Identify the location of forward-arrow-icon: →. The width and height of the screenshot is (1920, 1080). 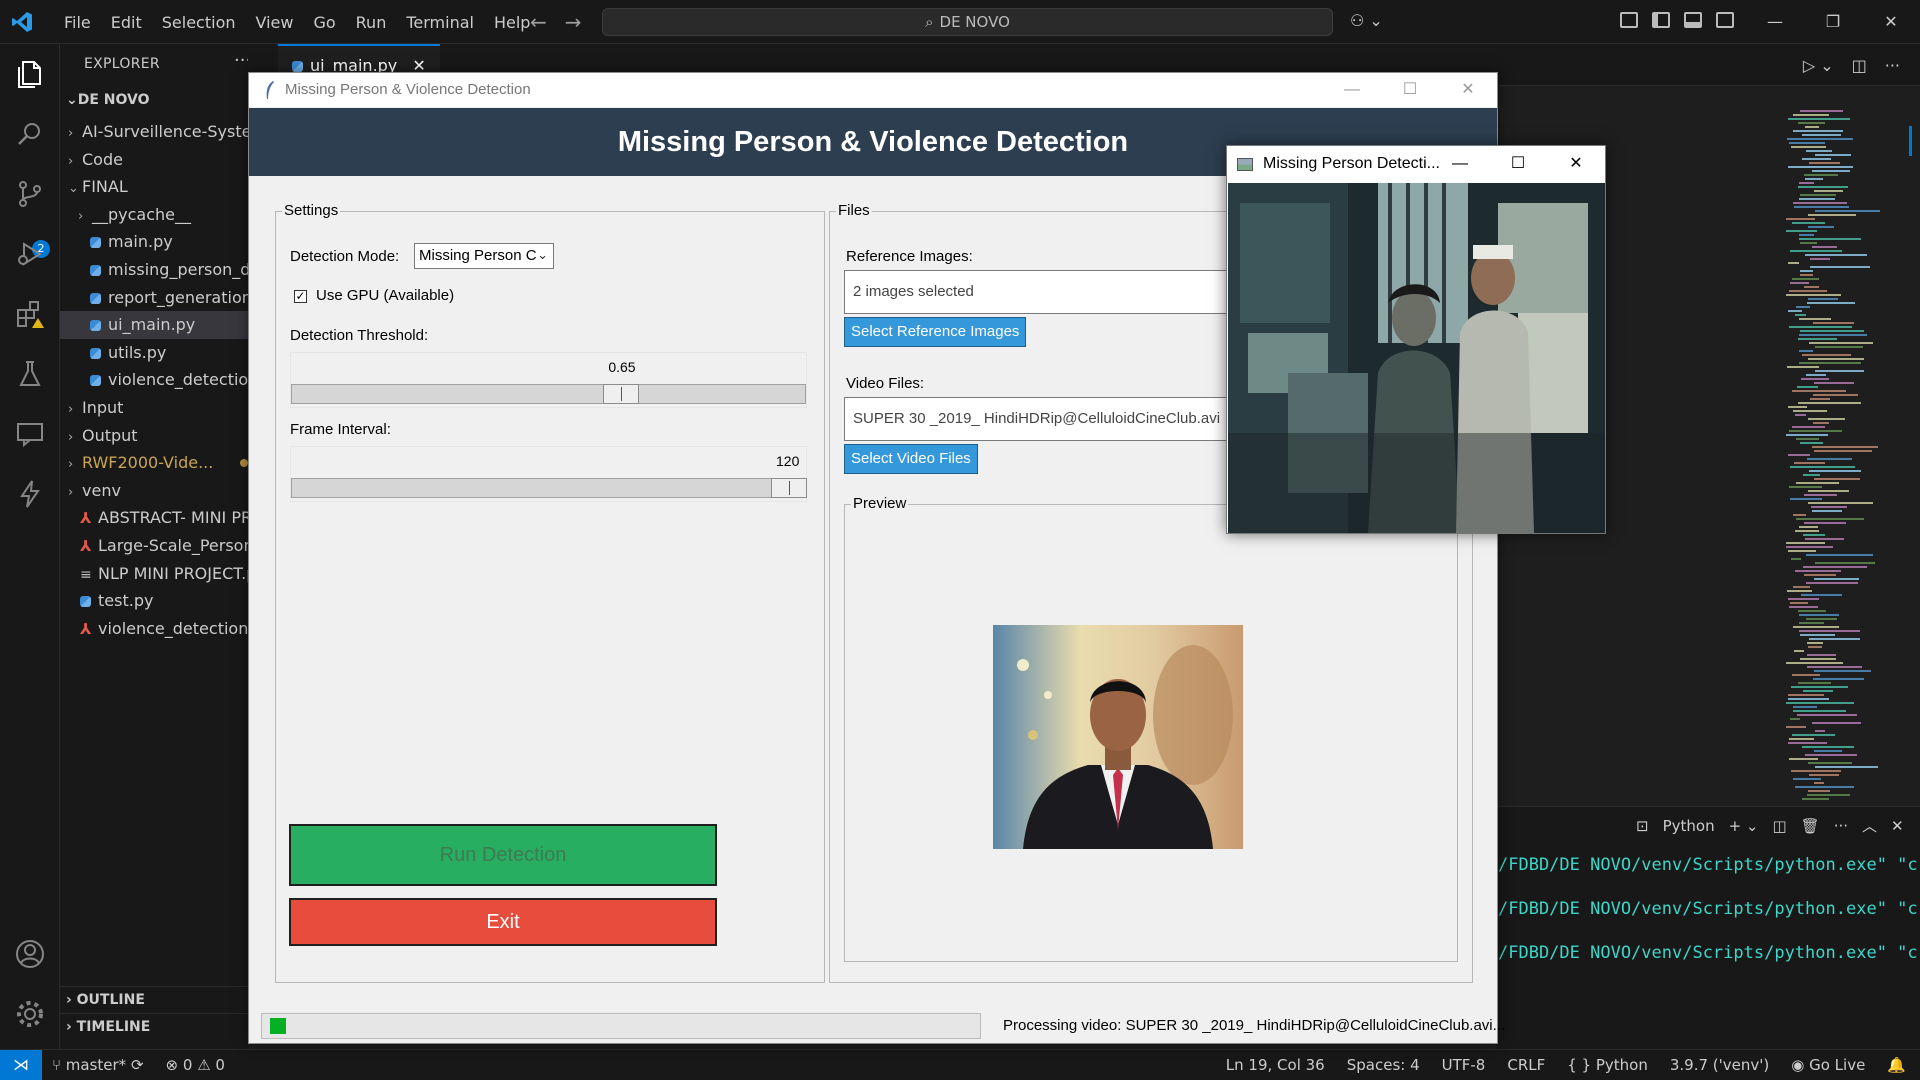
(573, 22).